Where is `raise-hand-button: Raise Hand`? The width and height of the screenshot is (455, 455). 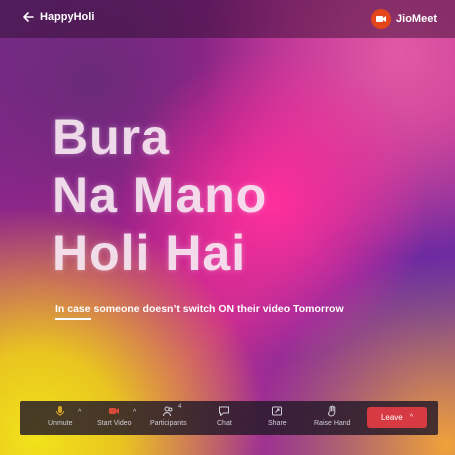
raise-hand-button: Raise Hand is located at coordinates (332, 416).